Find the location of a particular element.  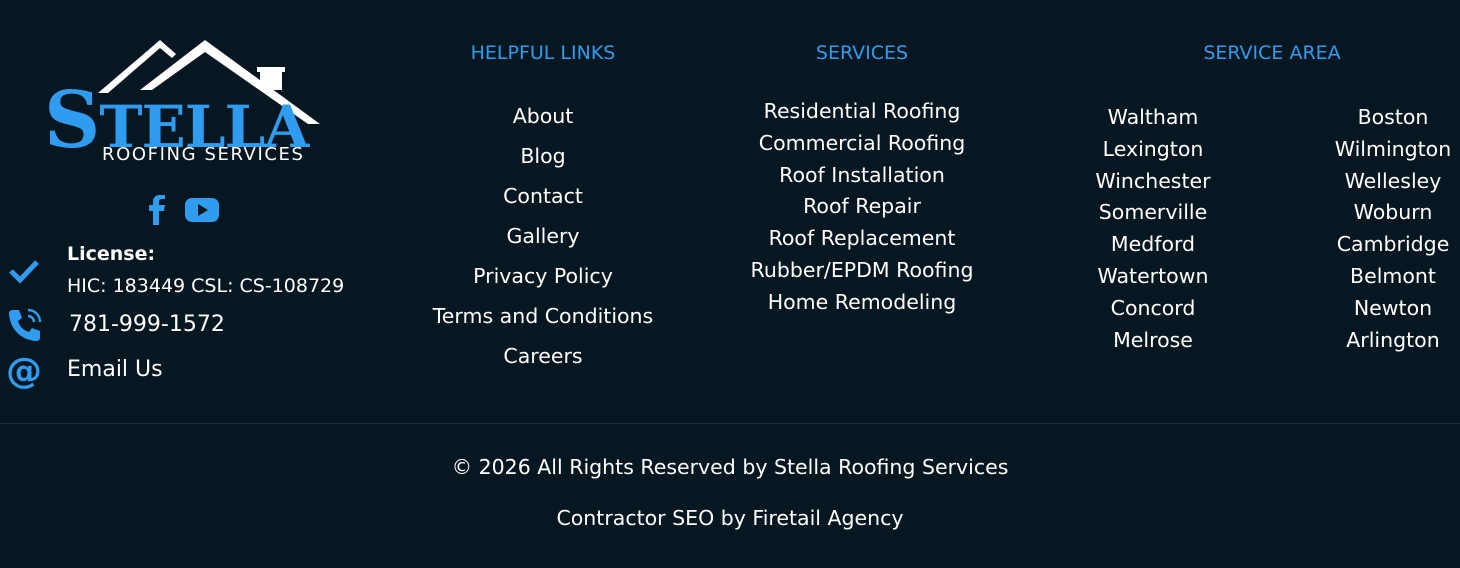

link-about: About is located at coordinates (543, 116).